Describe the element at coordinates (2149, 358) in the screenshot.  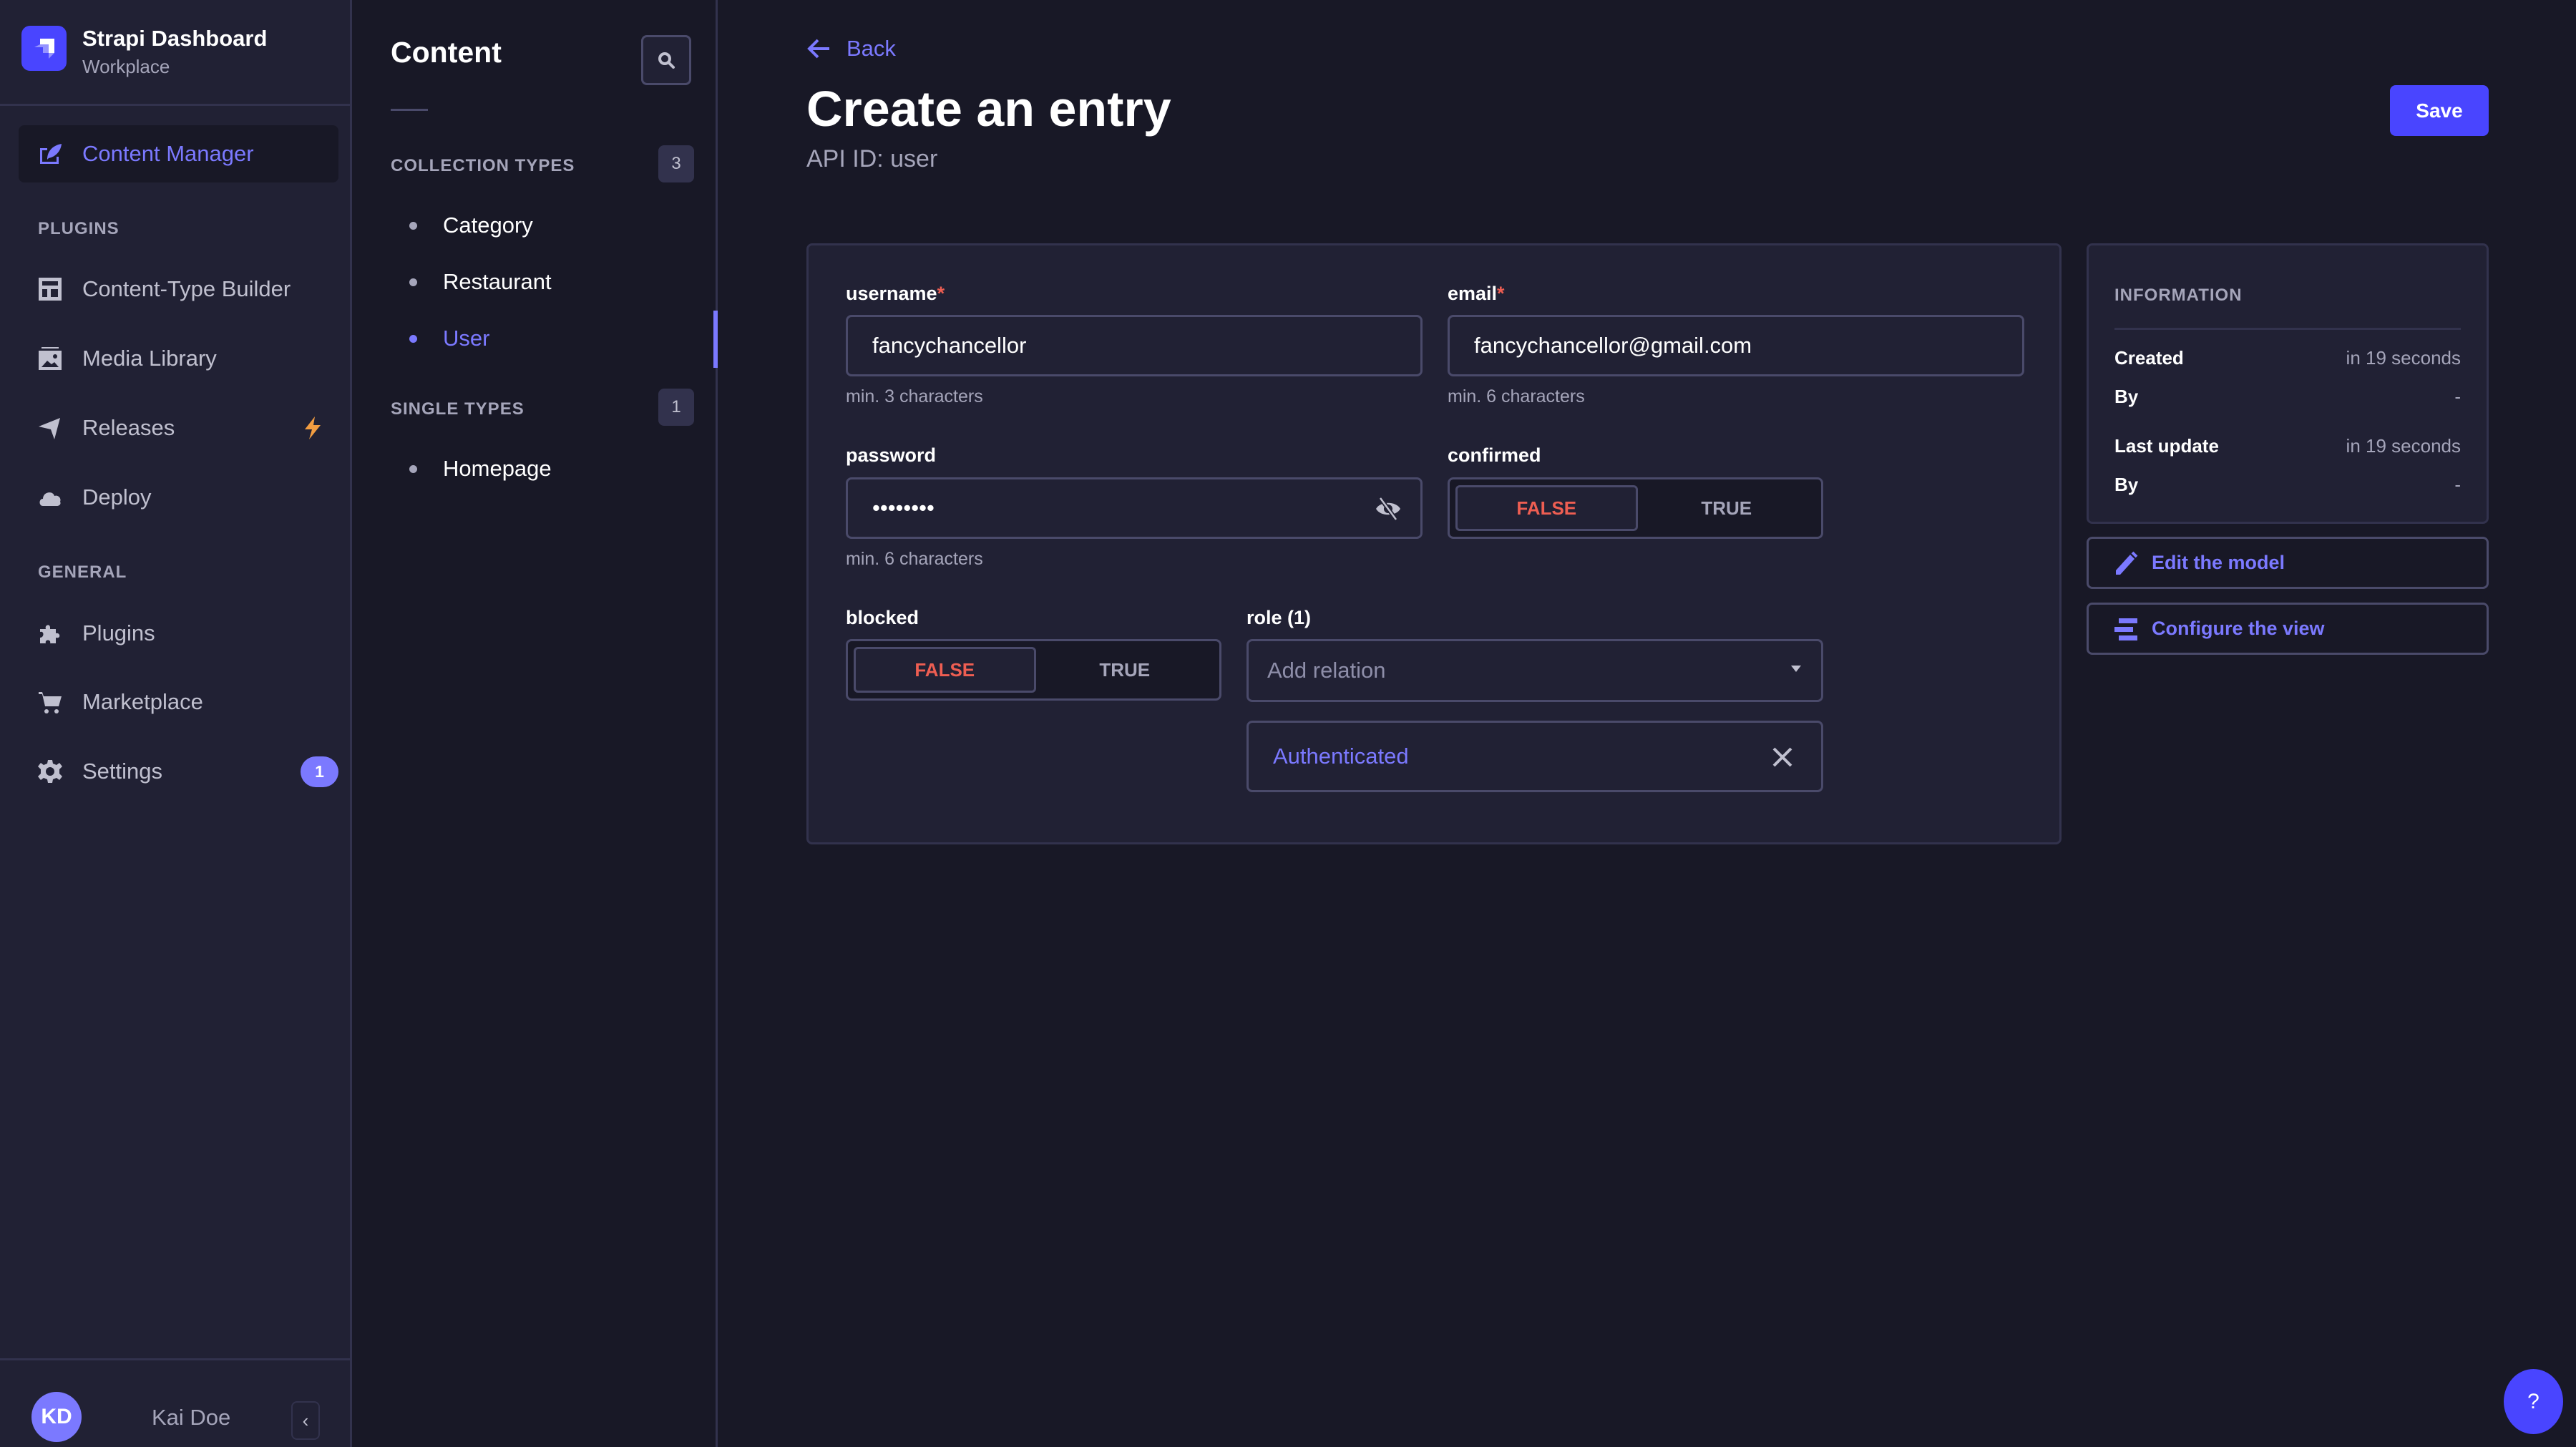
I see `info-key: Created` at that location.